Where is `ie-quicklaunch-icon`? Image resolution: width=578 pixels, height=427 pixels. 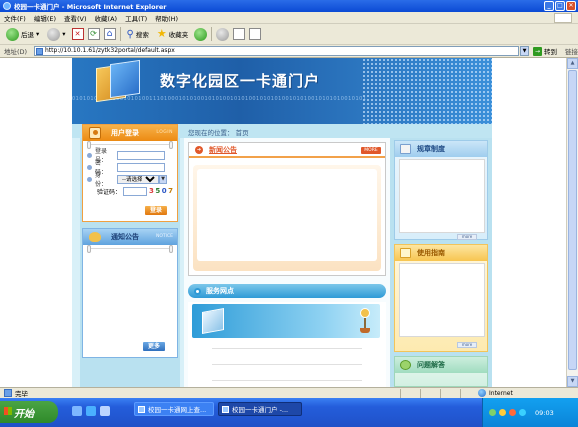 ie-quicklaunch-icon is located at coordinates (91, 411).